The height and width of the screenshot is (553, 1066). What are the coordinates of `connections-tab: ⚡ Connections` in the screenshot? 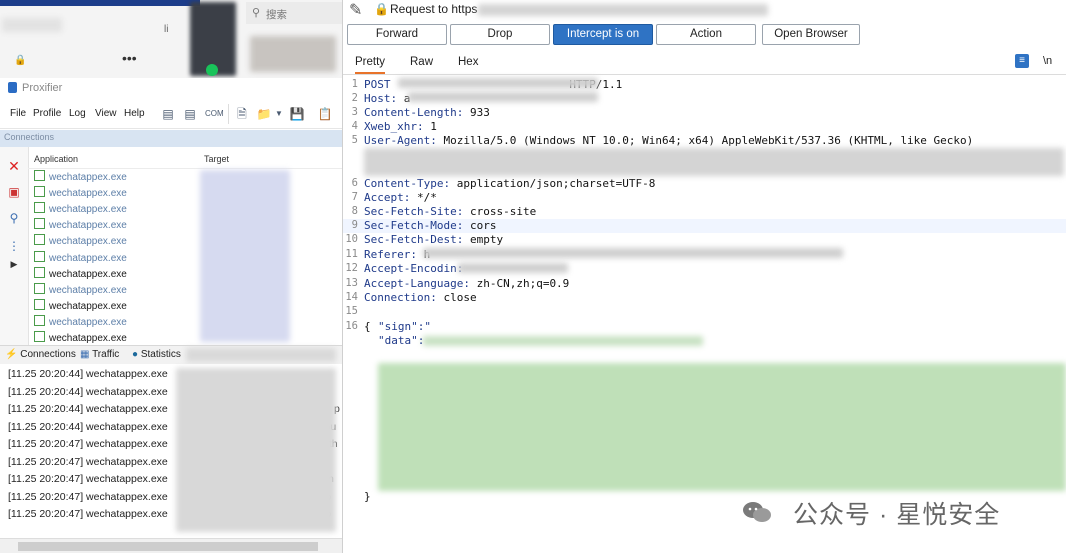 It's located at (40, 354).